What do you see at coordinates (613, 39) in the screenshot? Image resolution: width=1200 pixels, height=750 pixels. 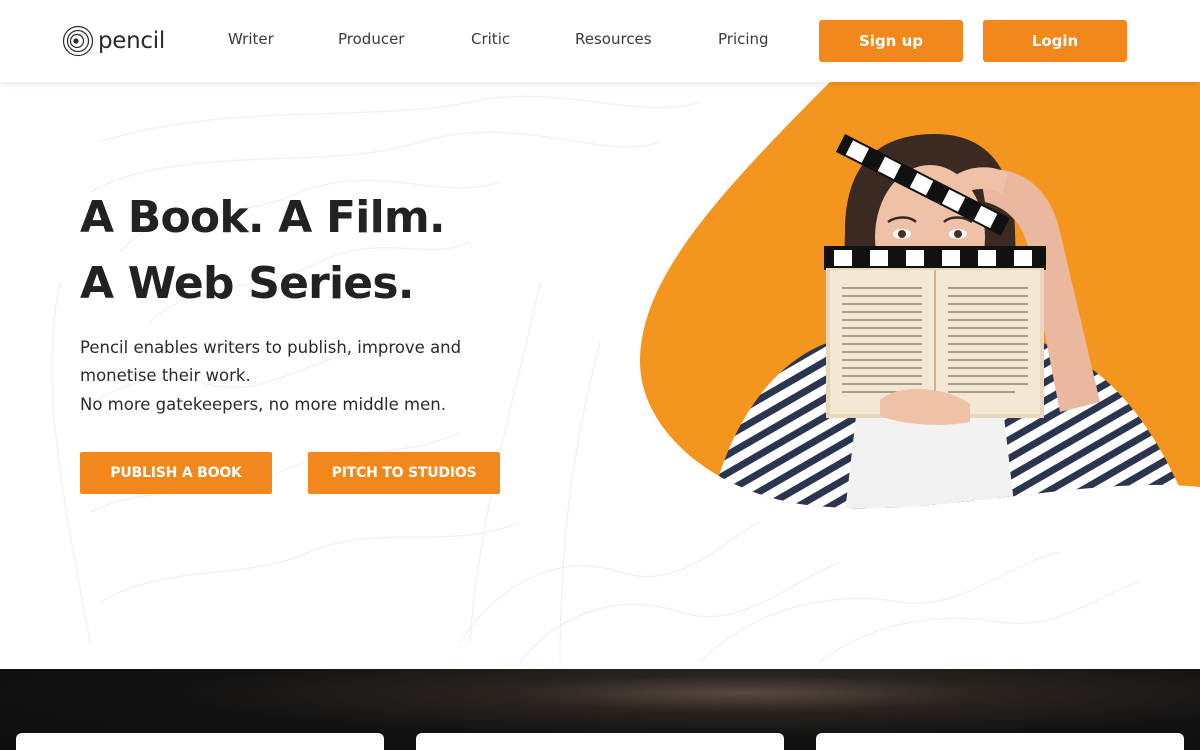 I see `nav-item-resources: Resources` at bounding box center [613, 39].